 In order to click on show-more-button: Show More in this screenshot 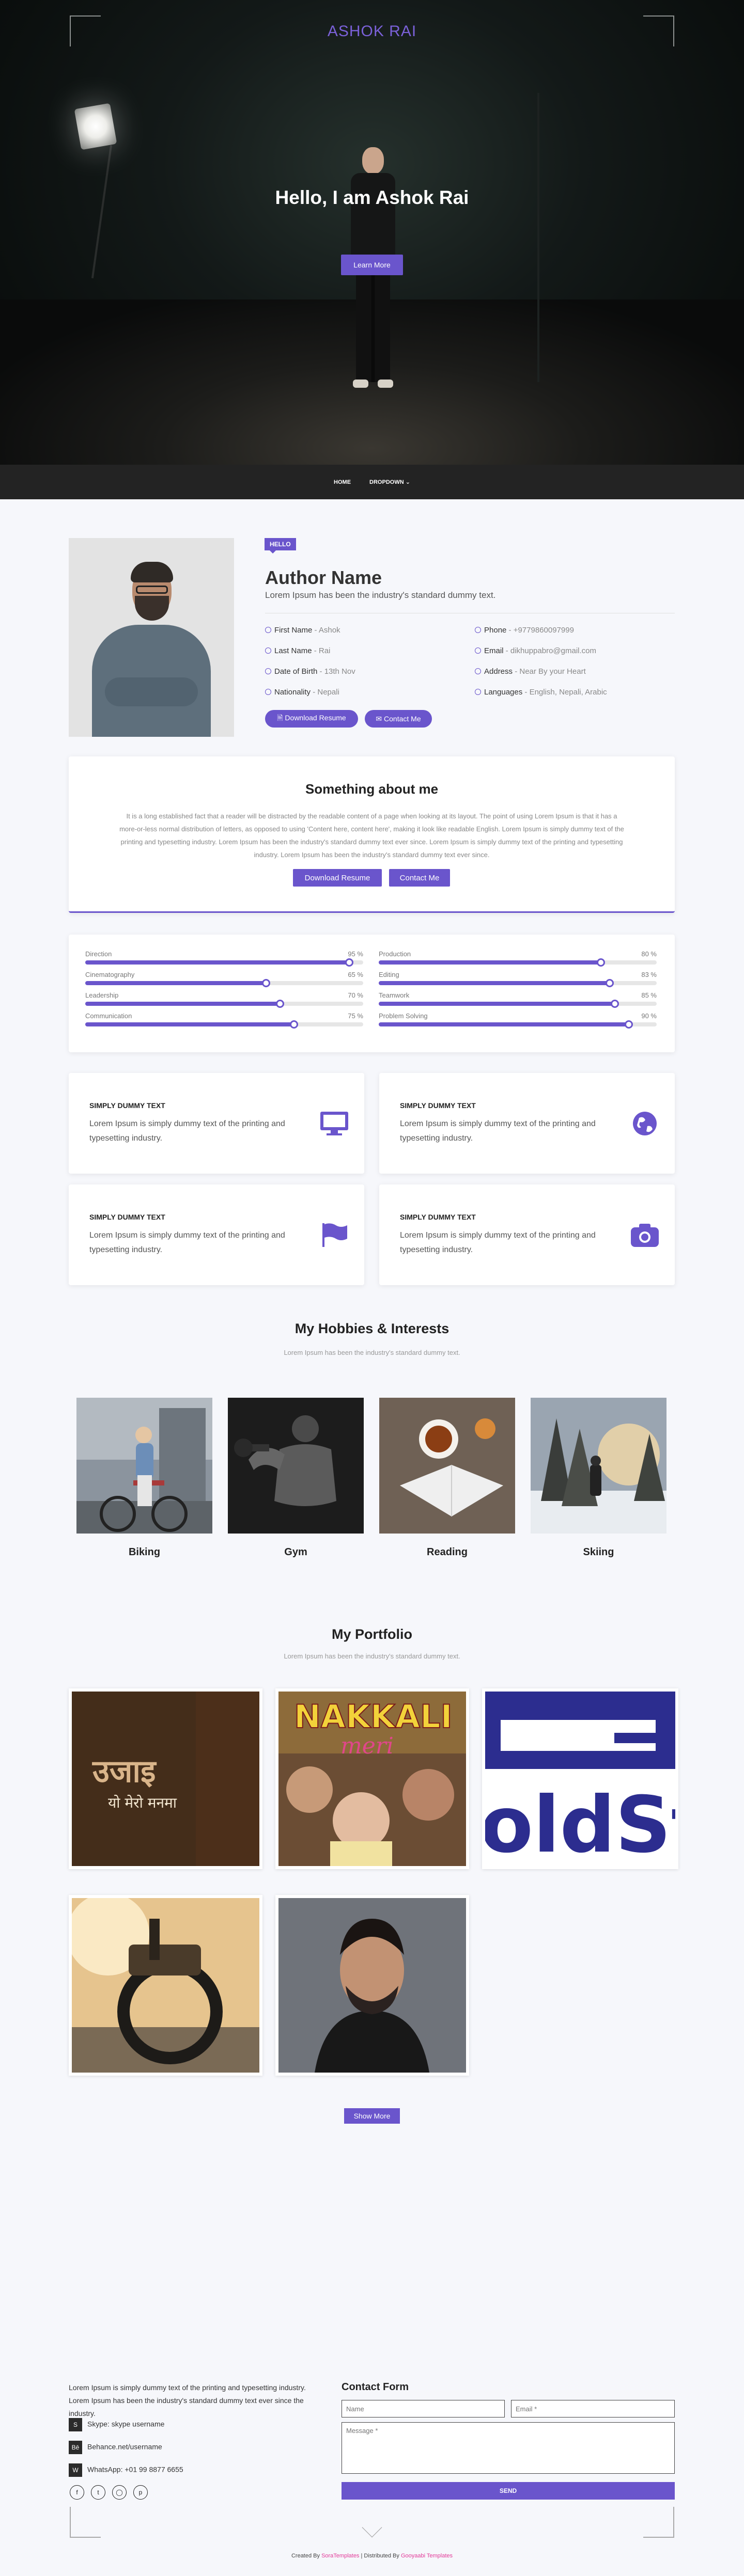, I will do `click(372, 2116)`.